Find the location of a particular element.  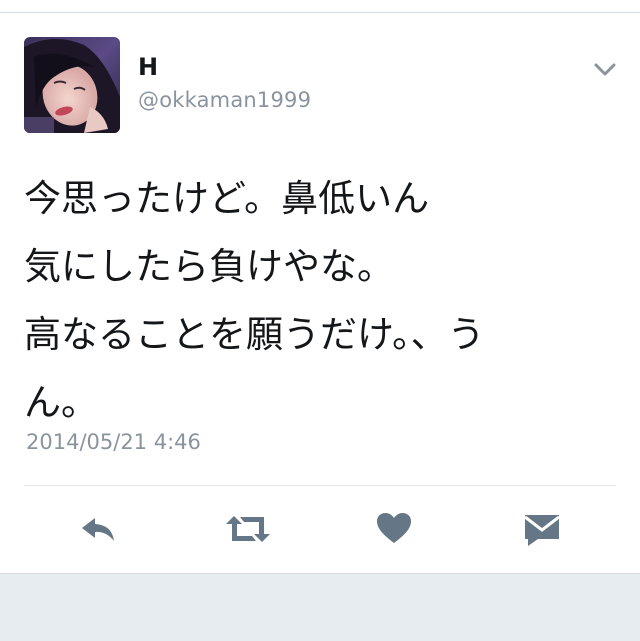

display-name: H is located at coordinates (148, 67).